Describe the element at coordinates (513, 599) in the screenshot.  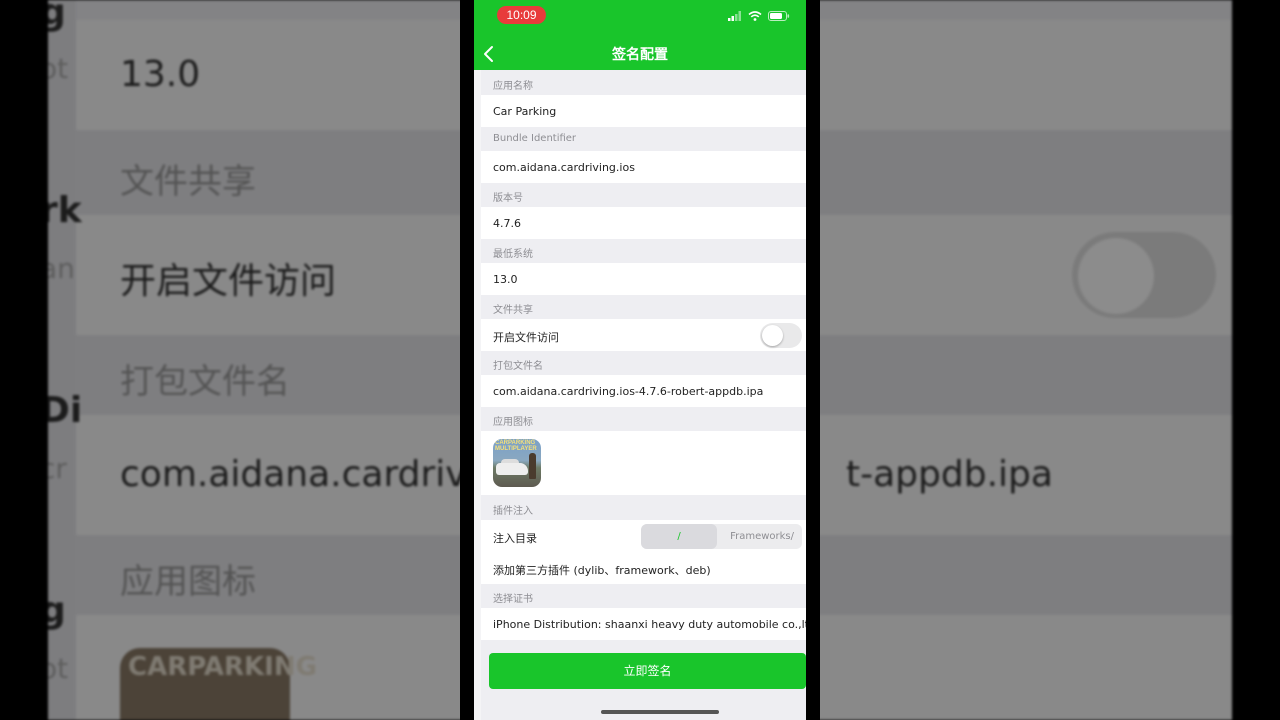
I see `section-header-certificate: 选择证书` at that location.